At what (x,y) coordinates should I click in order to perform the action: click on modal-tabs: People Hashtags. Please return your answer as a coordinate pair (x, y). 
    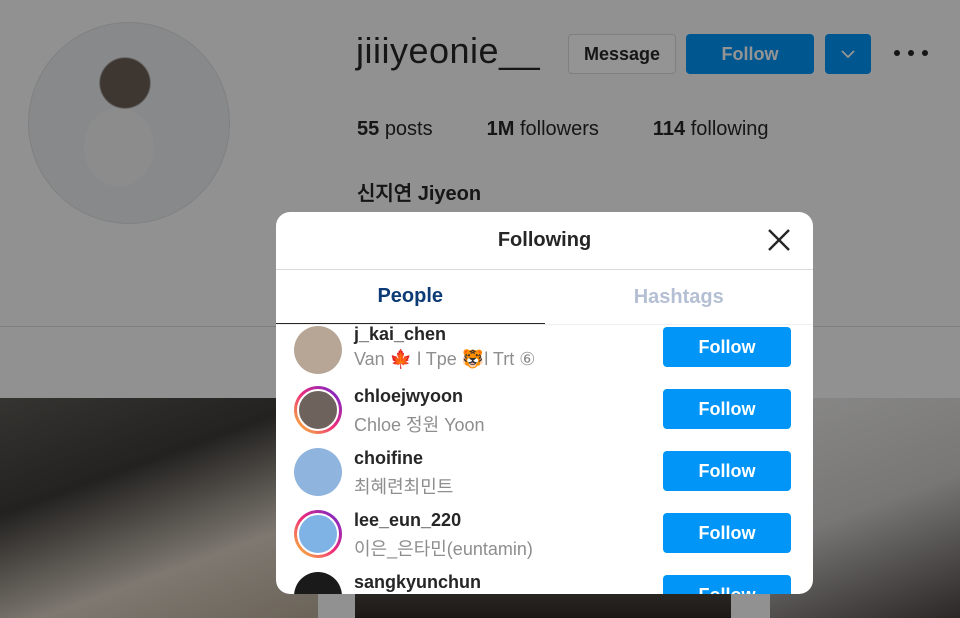
    Looking at the image, I should click on (544, 297).